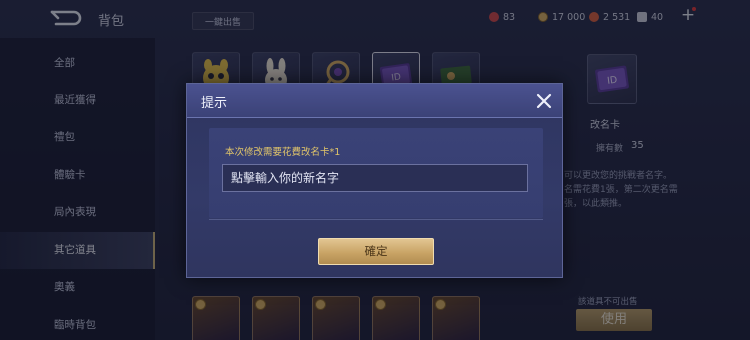  Describe the element at coordinates (375, 178) in the screenshot. I see `new-name-input` at that location.